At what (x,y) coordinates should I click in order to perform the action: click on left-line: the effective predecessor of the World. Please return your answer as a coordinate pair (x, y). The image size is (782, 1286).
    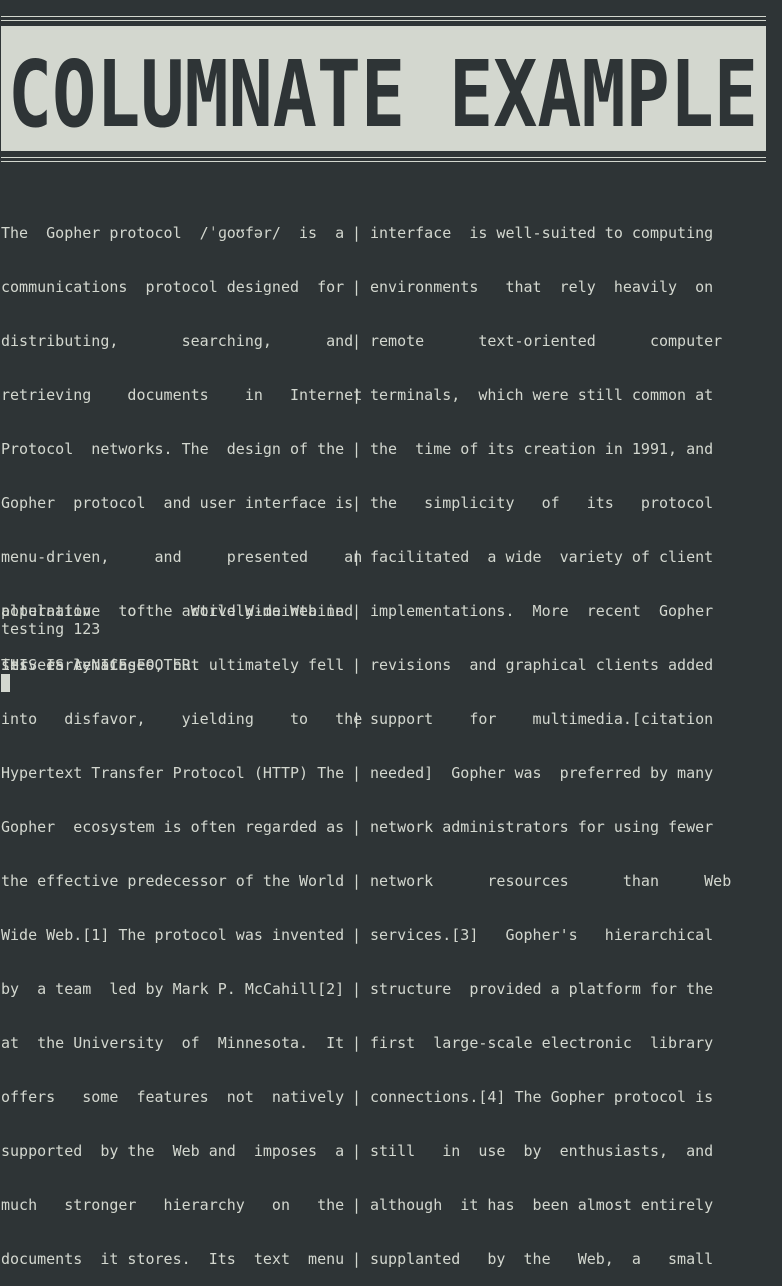
    Looking at the image, I should click on (173, 881).